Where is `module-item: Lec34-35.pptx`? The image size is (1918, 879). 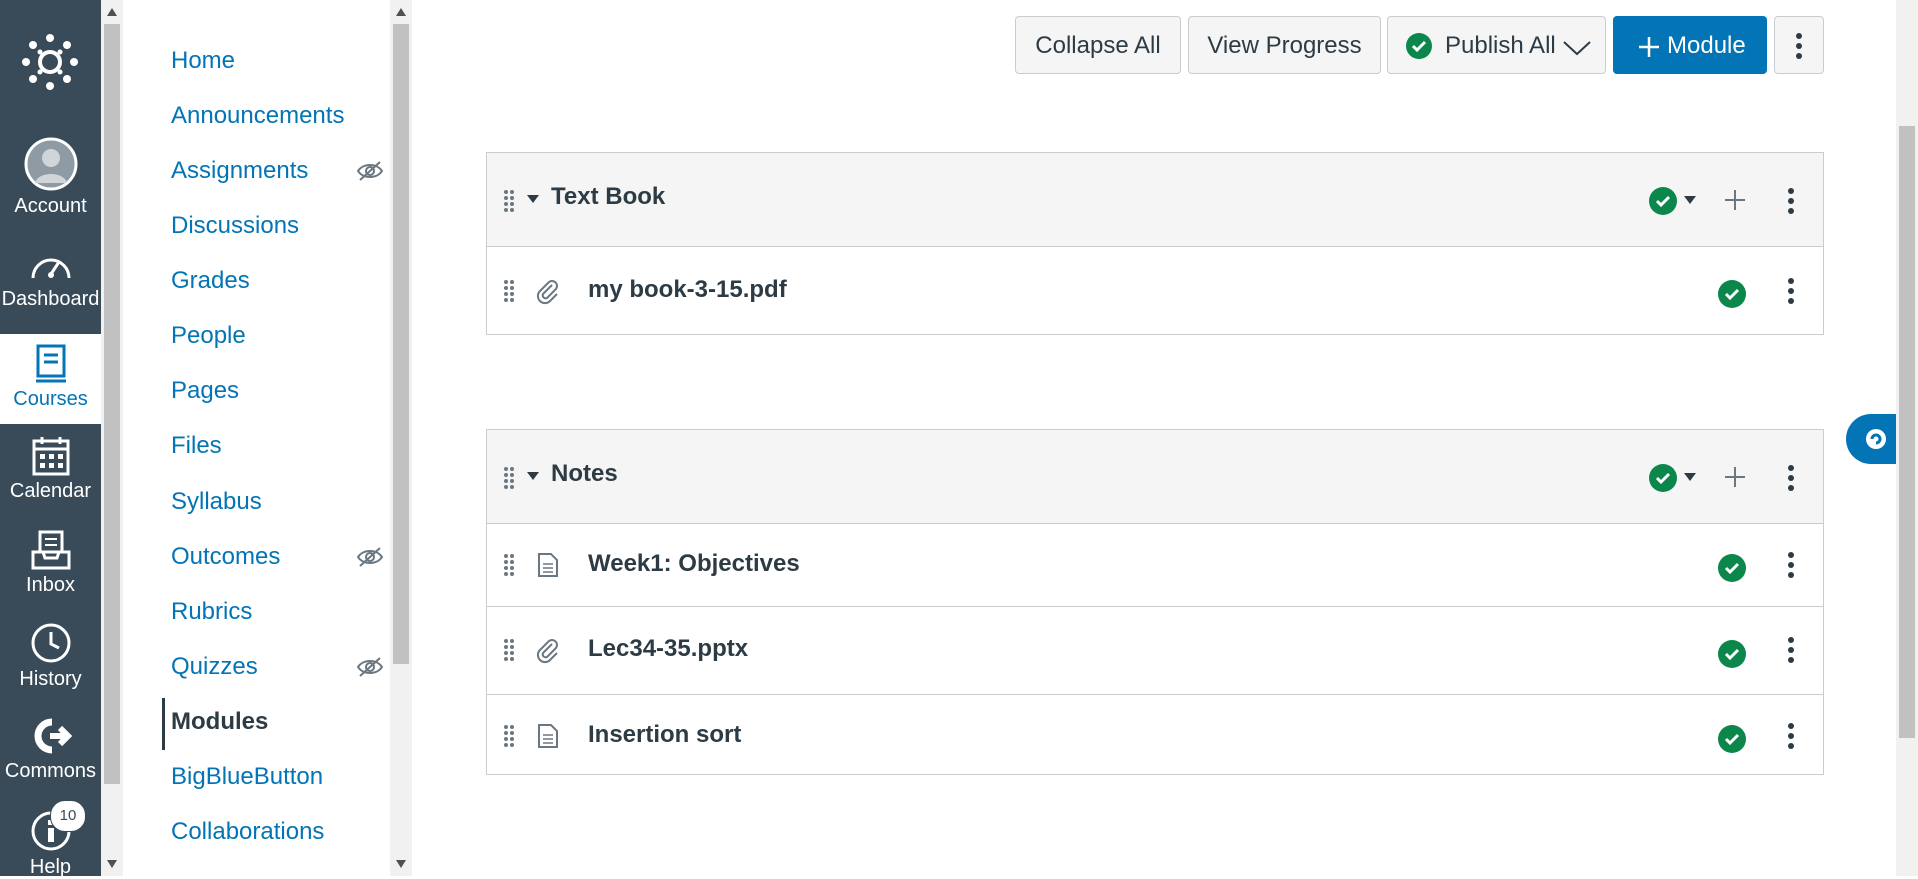
module-item: Lec34-35.pptx is located at coordinates (1155, 651).